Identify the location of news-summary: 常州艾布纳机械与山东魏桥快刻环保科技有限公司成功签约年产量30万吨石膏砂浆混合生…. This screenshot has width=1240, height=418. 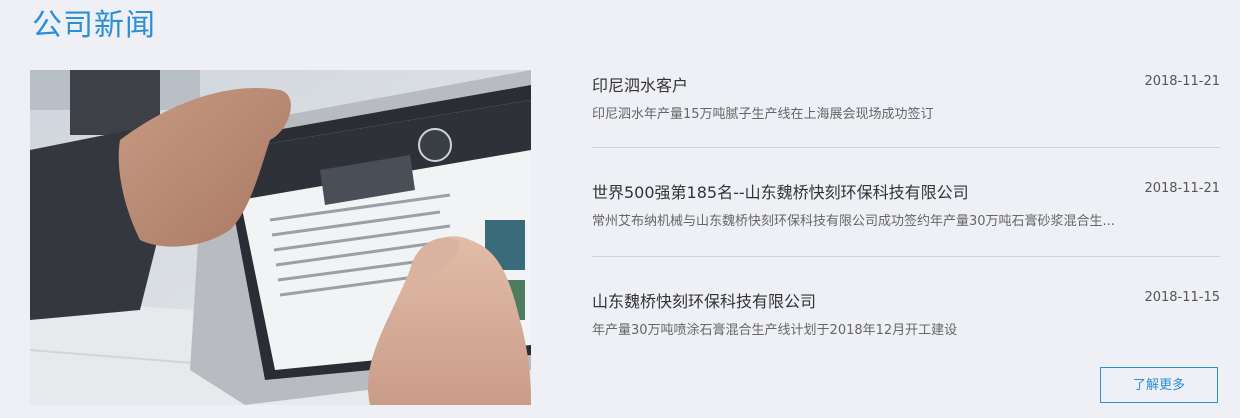
(853, 221).